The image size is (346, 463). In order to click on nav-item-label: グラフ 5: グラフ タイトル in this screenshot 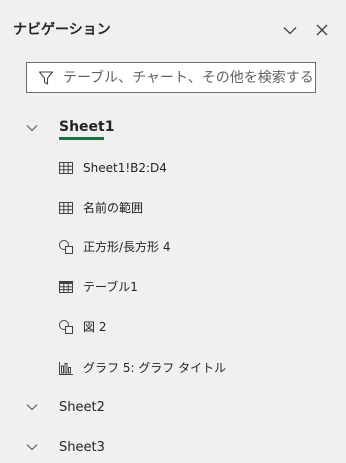, I will do `click(155, 368)`.